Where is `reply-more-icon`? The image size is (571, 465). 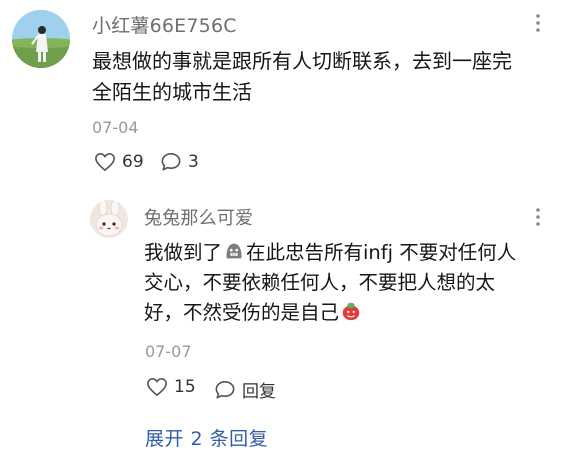
reply-more-icon is located at coordinates (538, 217).